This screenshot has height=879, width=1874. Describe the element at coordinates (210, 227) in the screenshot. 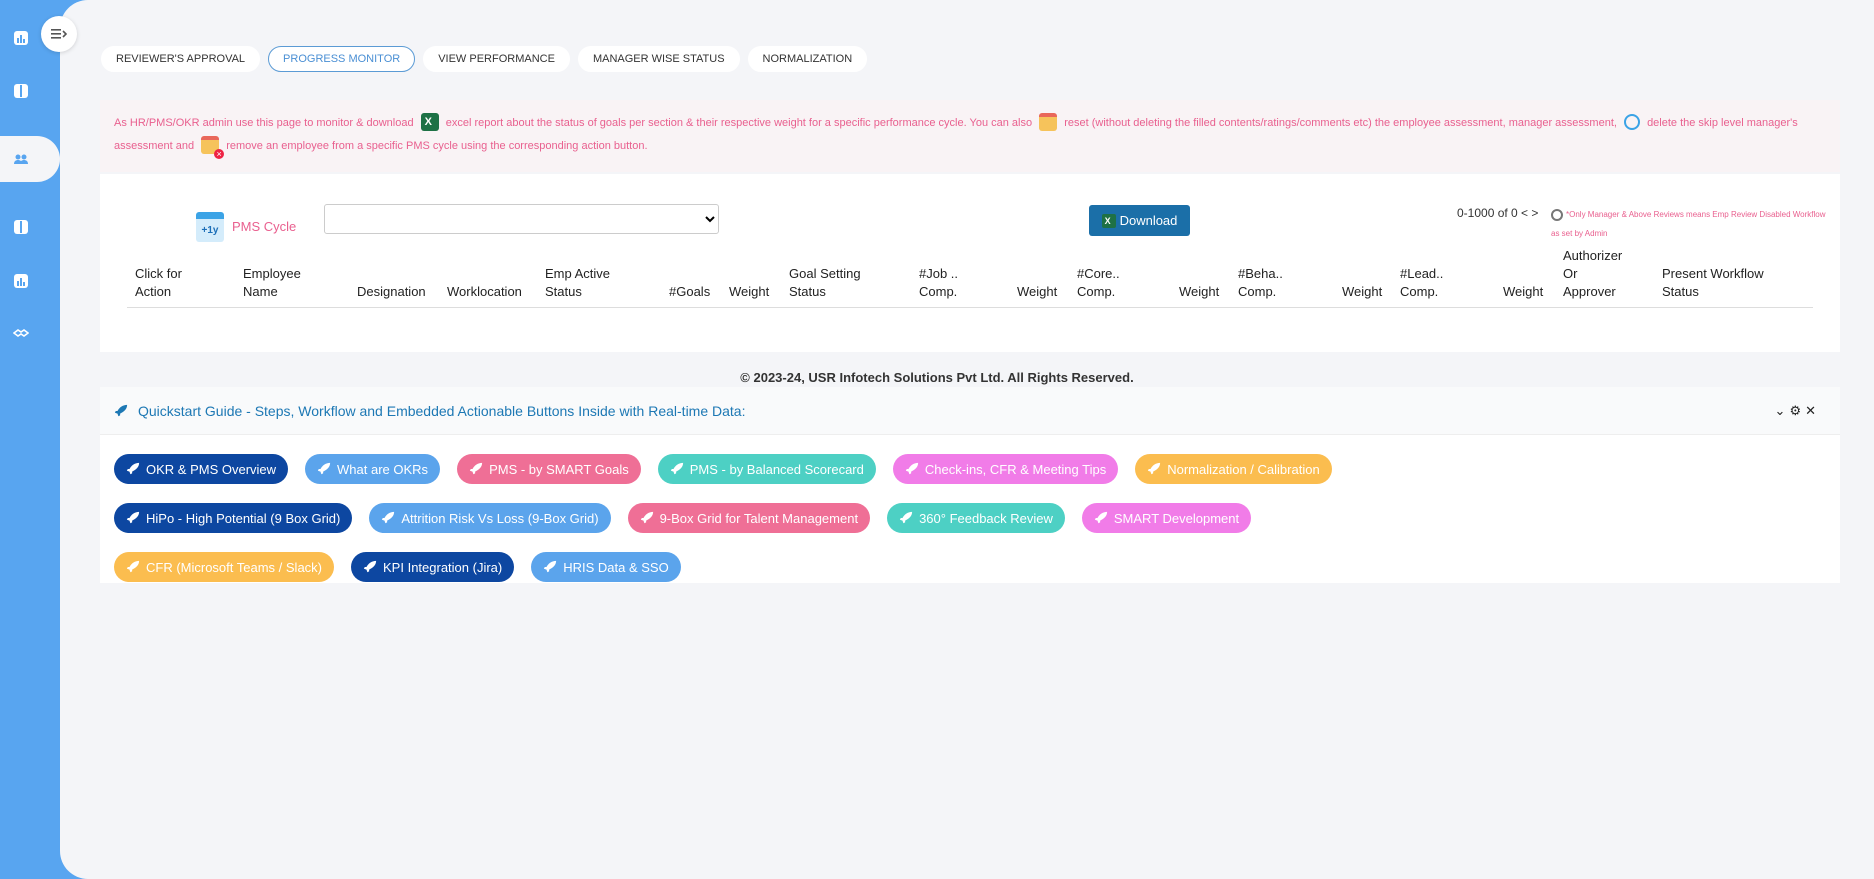

I see `calendar-icon: +1y` at that location.